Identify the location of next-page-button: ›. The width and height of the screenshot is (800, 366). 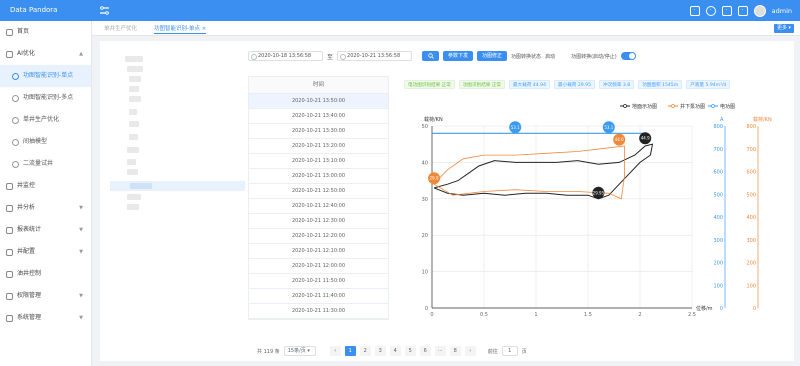
(470, 351).